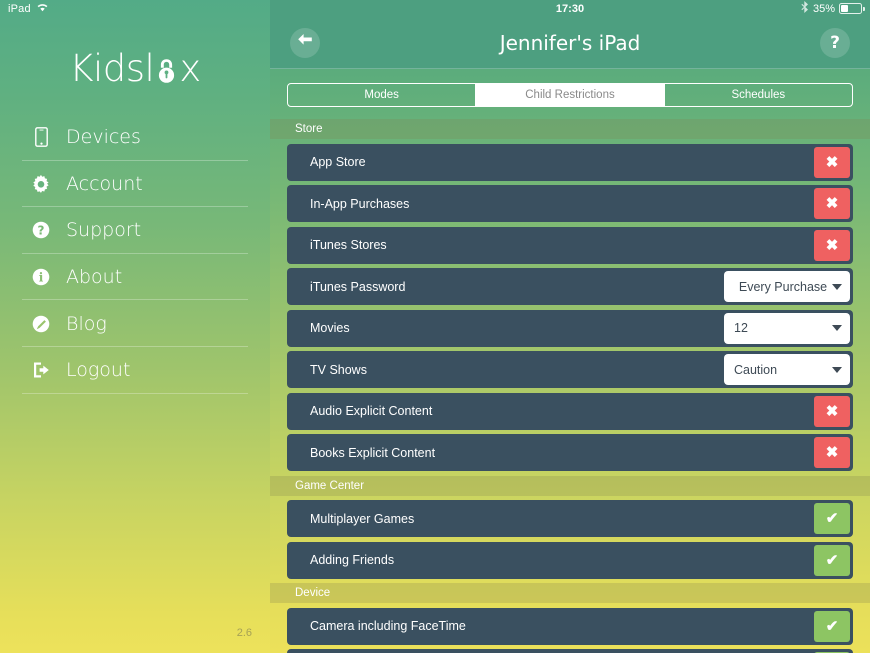  I want to click on question-mark-icon: ?, so click(835, 42).